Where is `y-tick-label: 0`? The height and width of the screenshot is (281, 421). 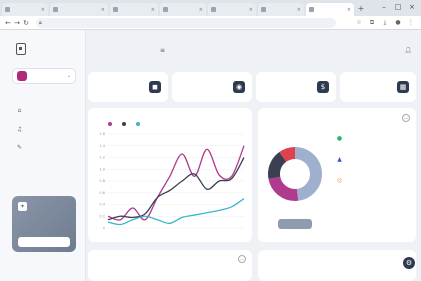 y-tick-label: 0 is located at coordinates (104, 228).